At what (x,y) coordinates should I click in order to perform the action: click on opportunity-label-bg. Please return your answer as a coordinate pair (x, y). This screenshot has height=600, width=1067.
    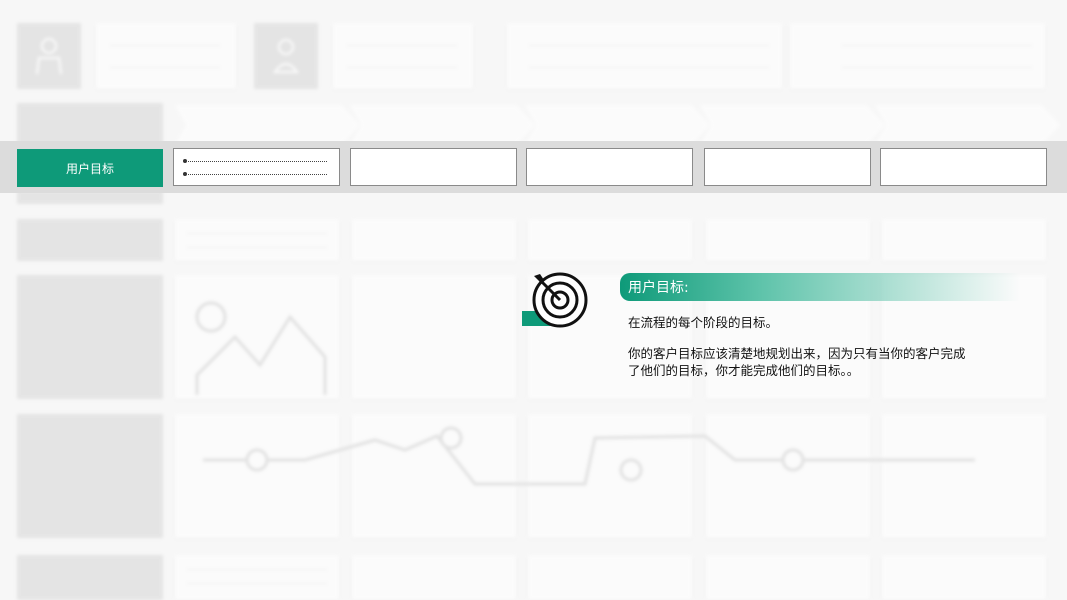
    Looking at the image, I should click on (90, 577).